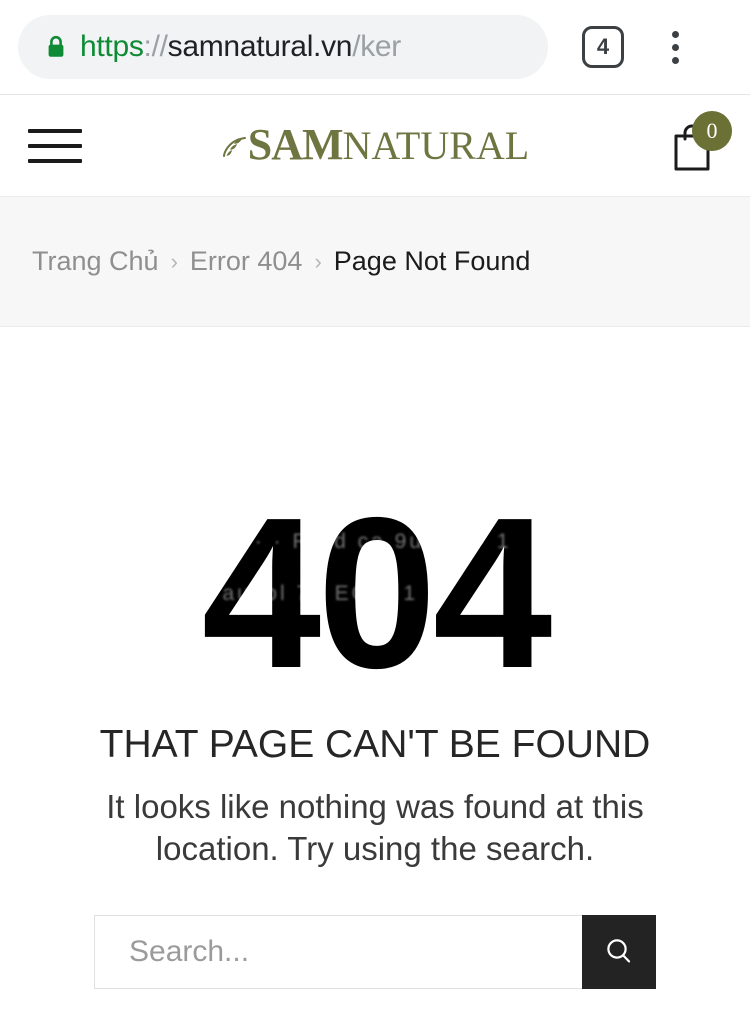 This screenshot has height=1011, width=750. I want to click on page-title: THAT PAGE CAN'T BE FOUND, so click(375, 745).